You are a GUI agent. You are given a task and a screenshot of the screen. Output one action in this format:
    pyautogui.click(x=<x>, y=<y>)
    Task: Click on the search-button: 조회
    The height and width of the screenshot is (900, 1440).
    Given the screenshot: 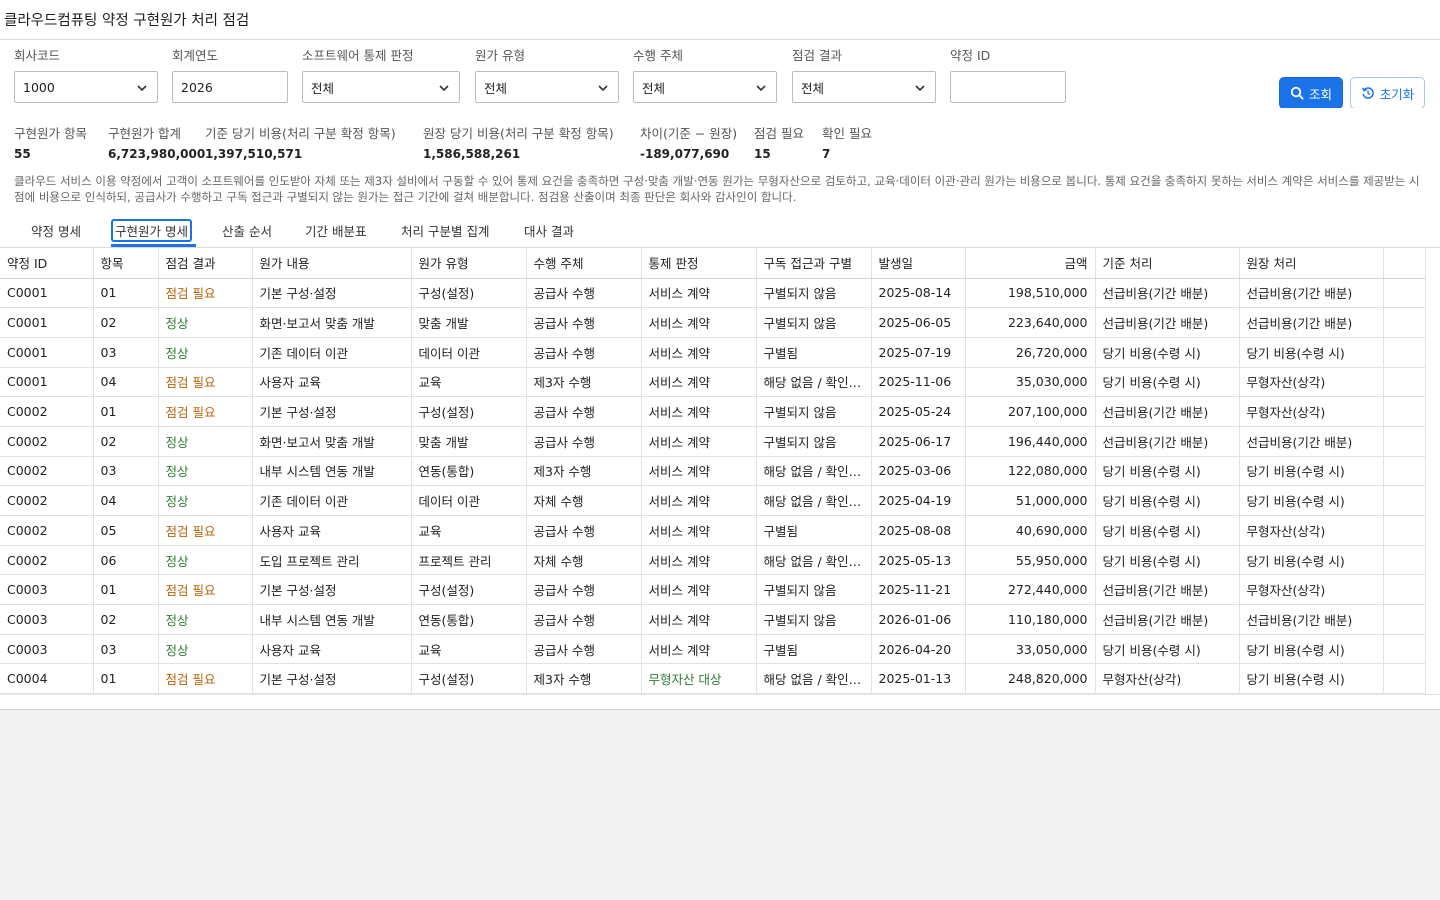 What is the action you would take?
    pyautogui.click(x=1311, y=93)
    